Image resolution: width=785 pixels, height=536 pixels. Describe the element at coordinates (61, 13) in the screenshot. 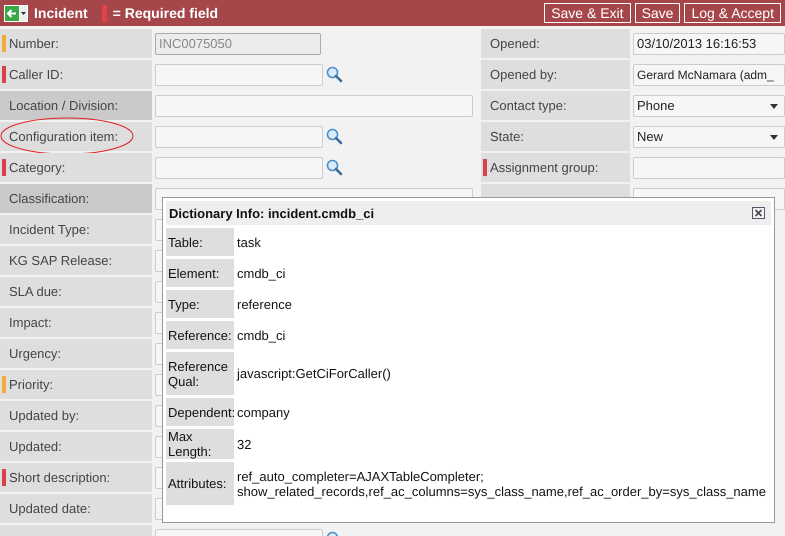

I see `form-title: Incident` at that location.